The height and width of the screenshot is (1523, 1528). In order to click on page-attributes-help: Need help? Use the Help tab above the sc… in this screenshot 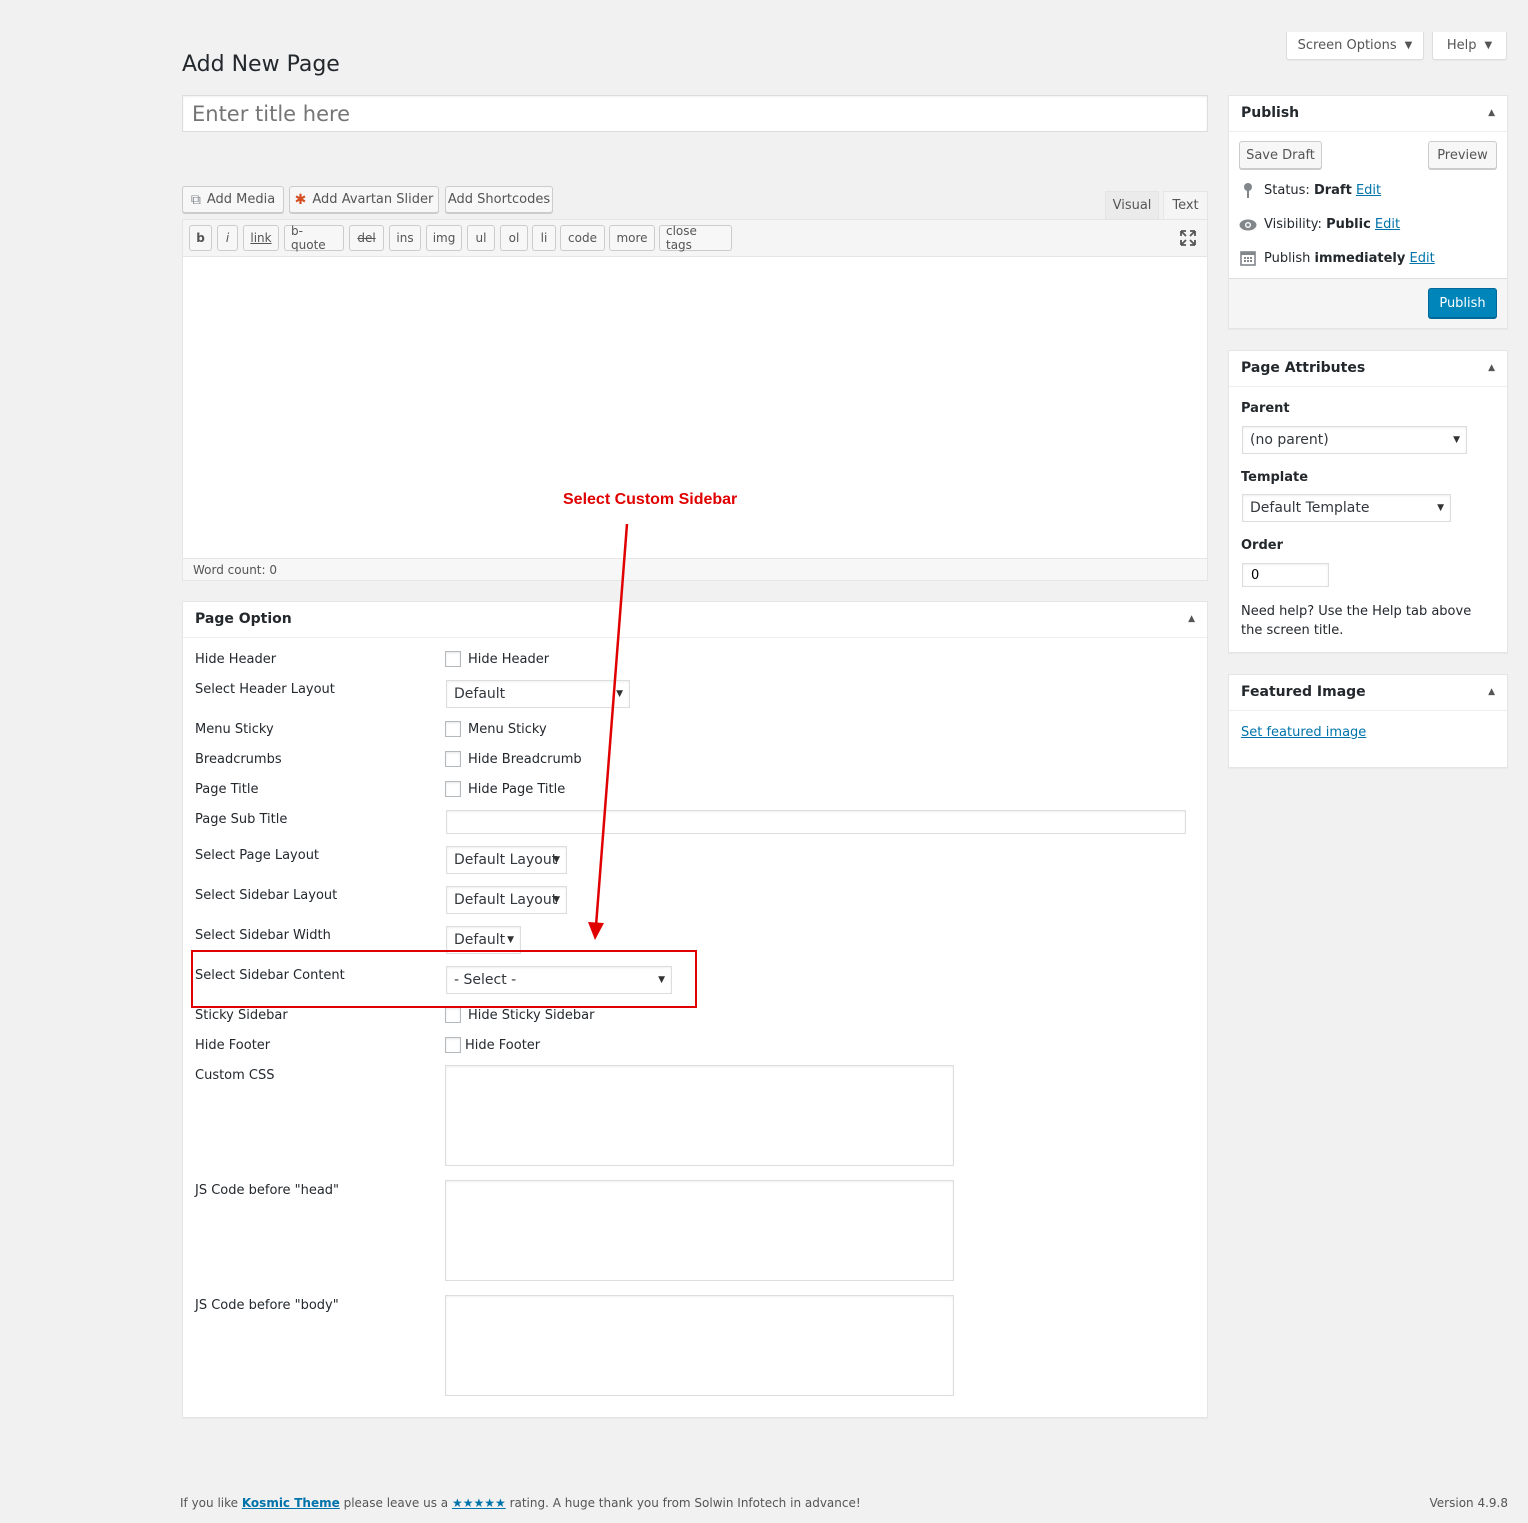, I will do `click(1356, 621)`.